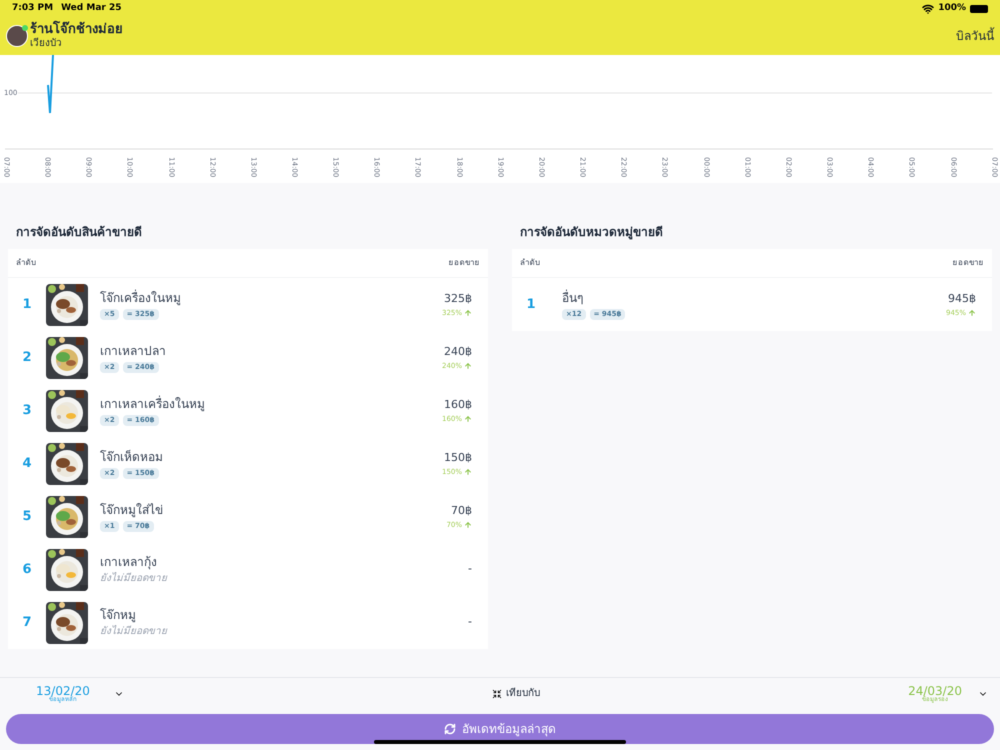  What do you see at coordinates (128, 562) in the screenshot?
I see `item-name: เกาเหลากุ้ง` at bounding box center [128, 562].